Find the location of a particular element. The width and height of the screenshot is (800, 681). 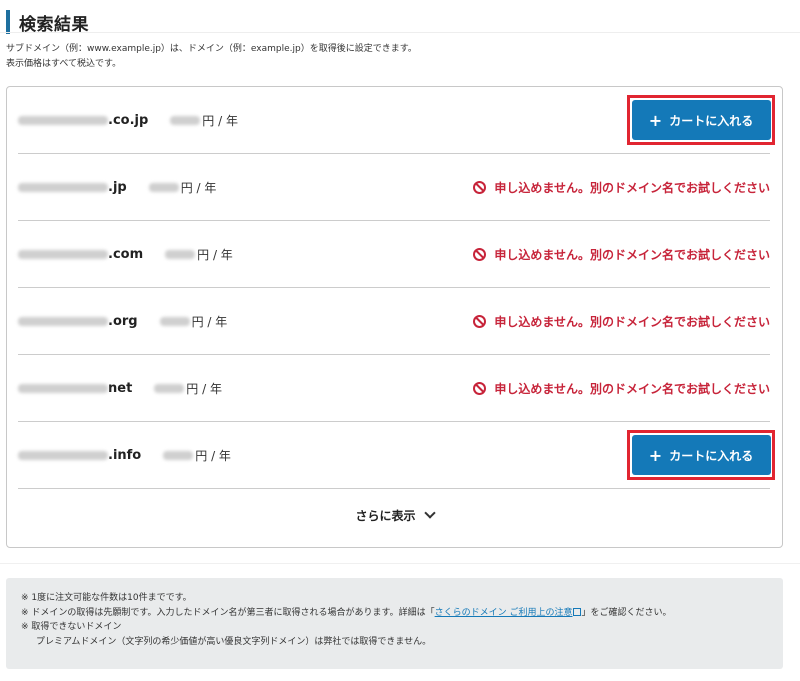

domain-tld: net is located at coordinates (120, 388).